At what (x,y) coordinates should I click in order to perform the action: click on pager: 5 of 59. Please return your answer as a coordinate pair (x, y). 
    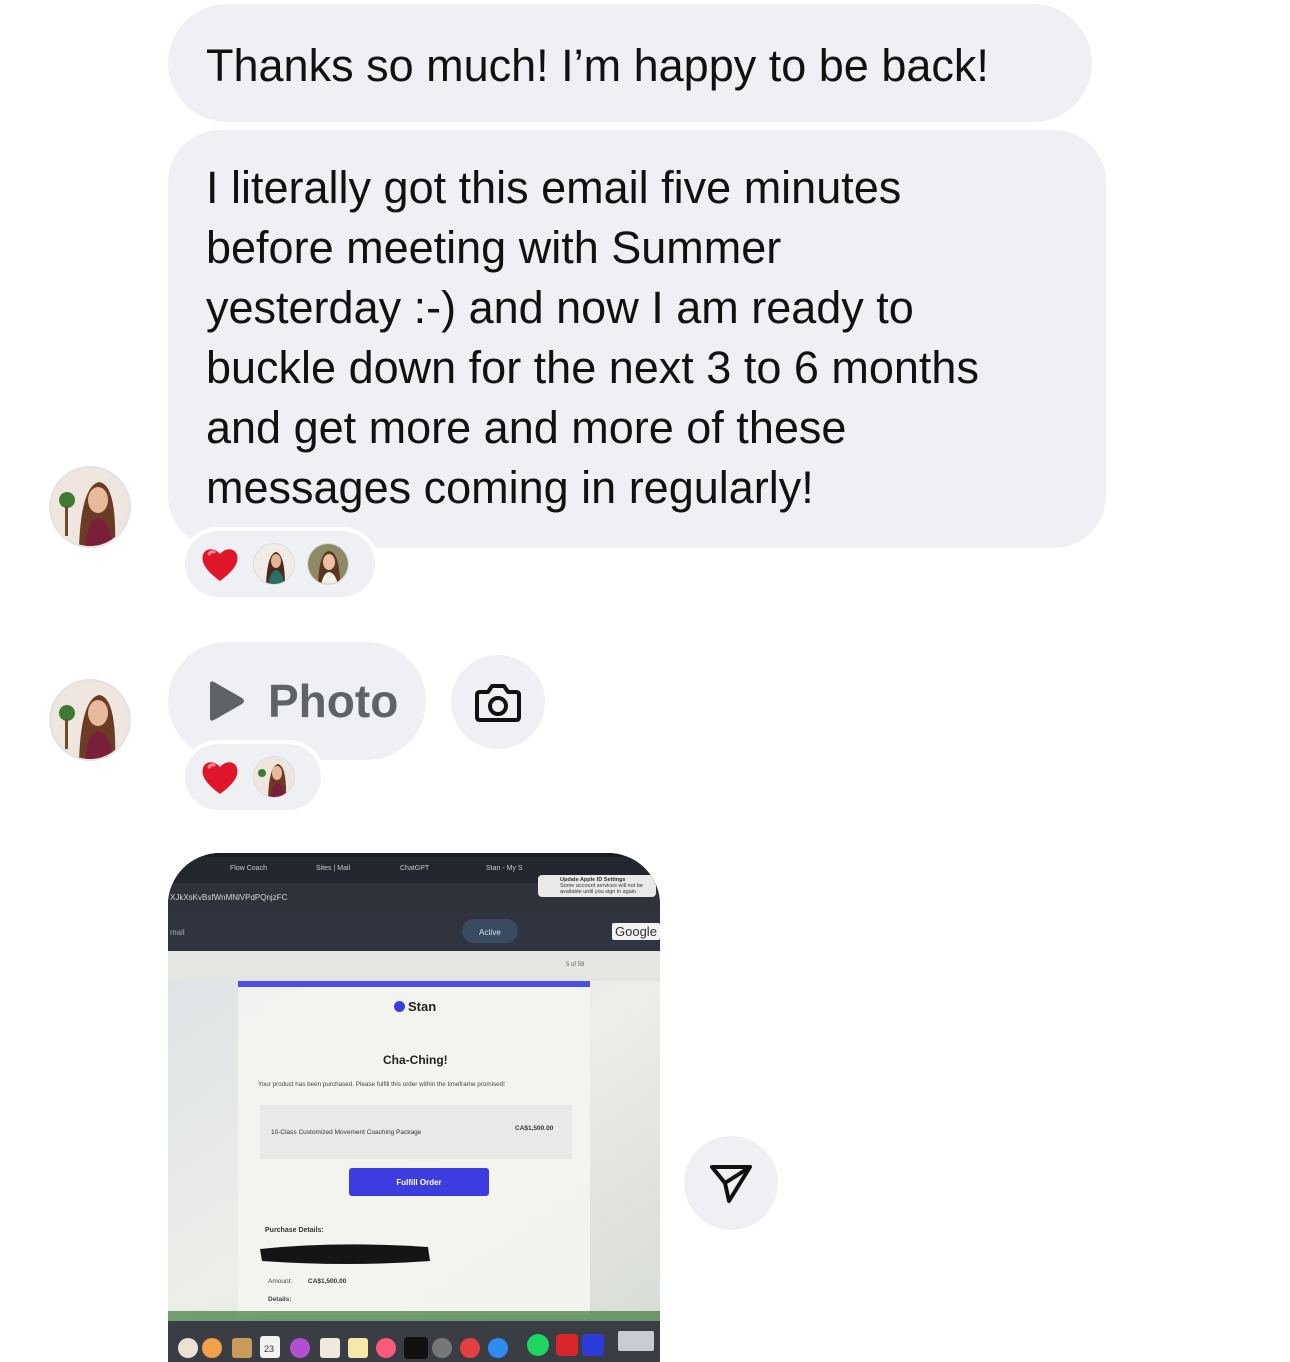
    Looking at the image, I should click on (575, 965).